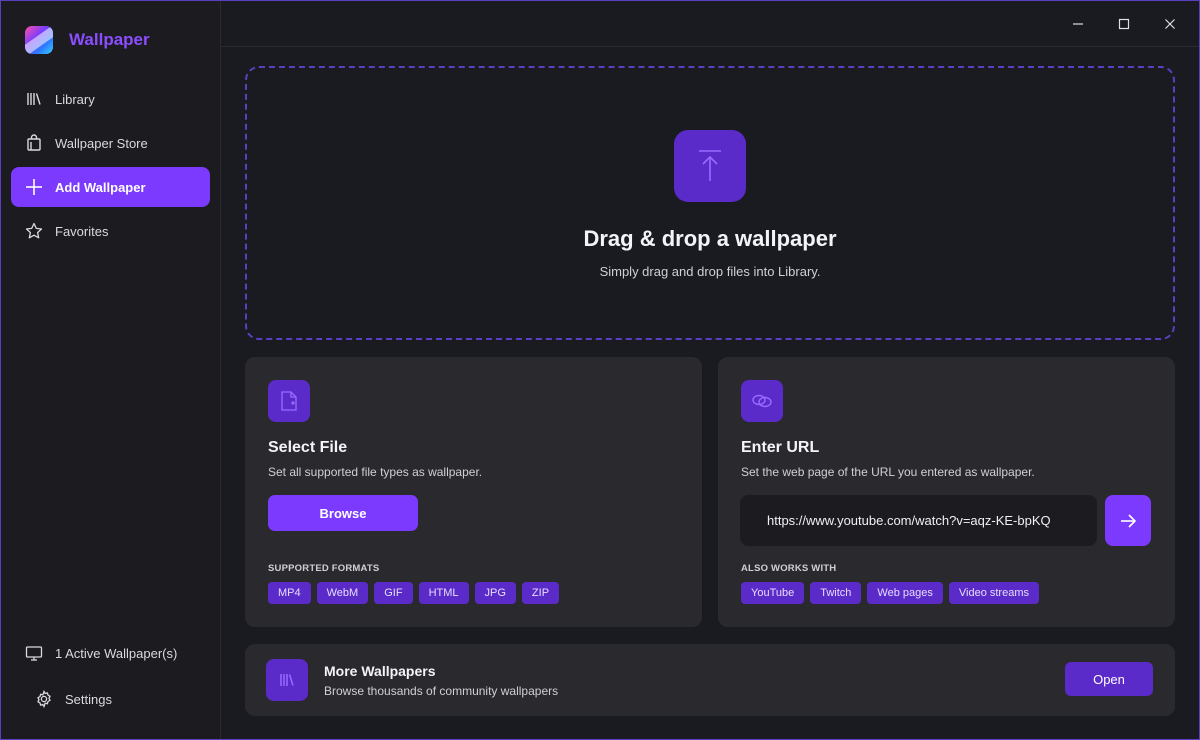  Describe the element at coordinates (34, 187) in the screenshot. I see `plus-icon` at that location.